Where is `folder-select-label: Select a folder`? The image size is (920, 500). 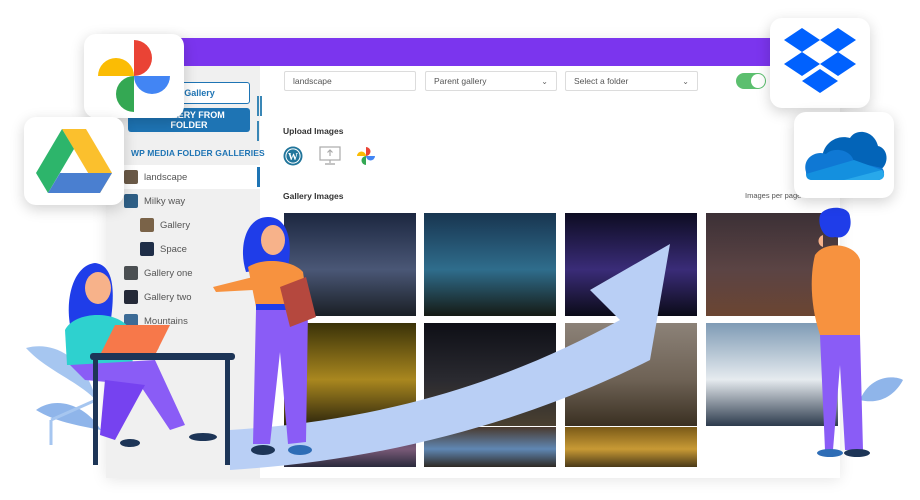
folder-select-label: Select a folder is located at coordinates (601, 81).